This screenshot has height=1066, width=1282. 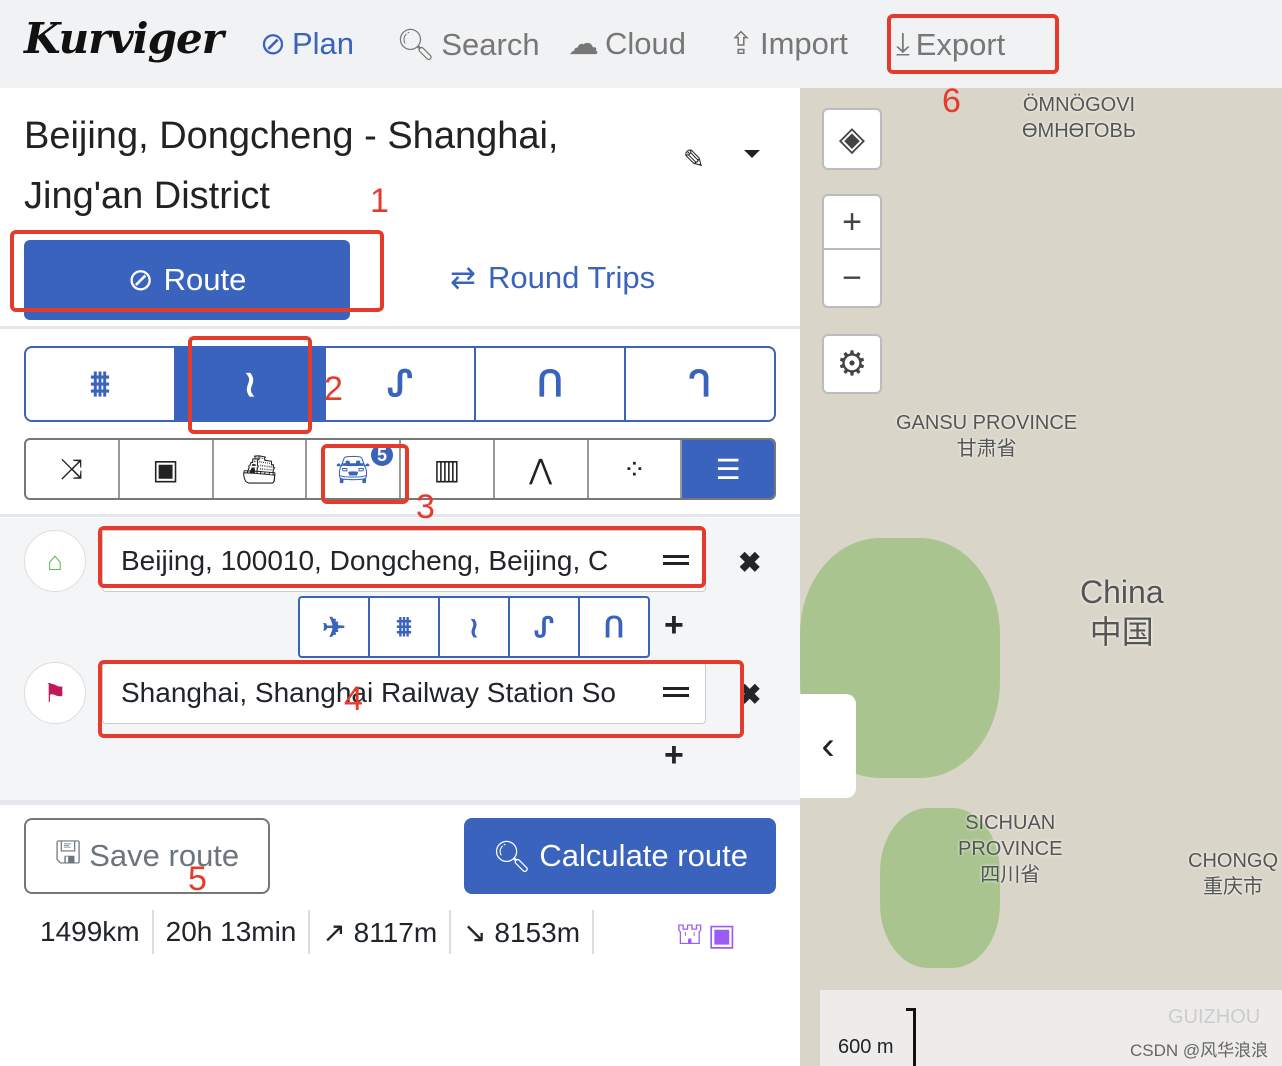 I want to click on curviest-icon: ᒉ, so click(x=700, y=384).